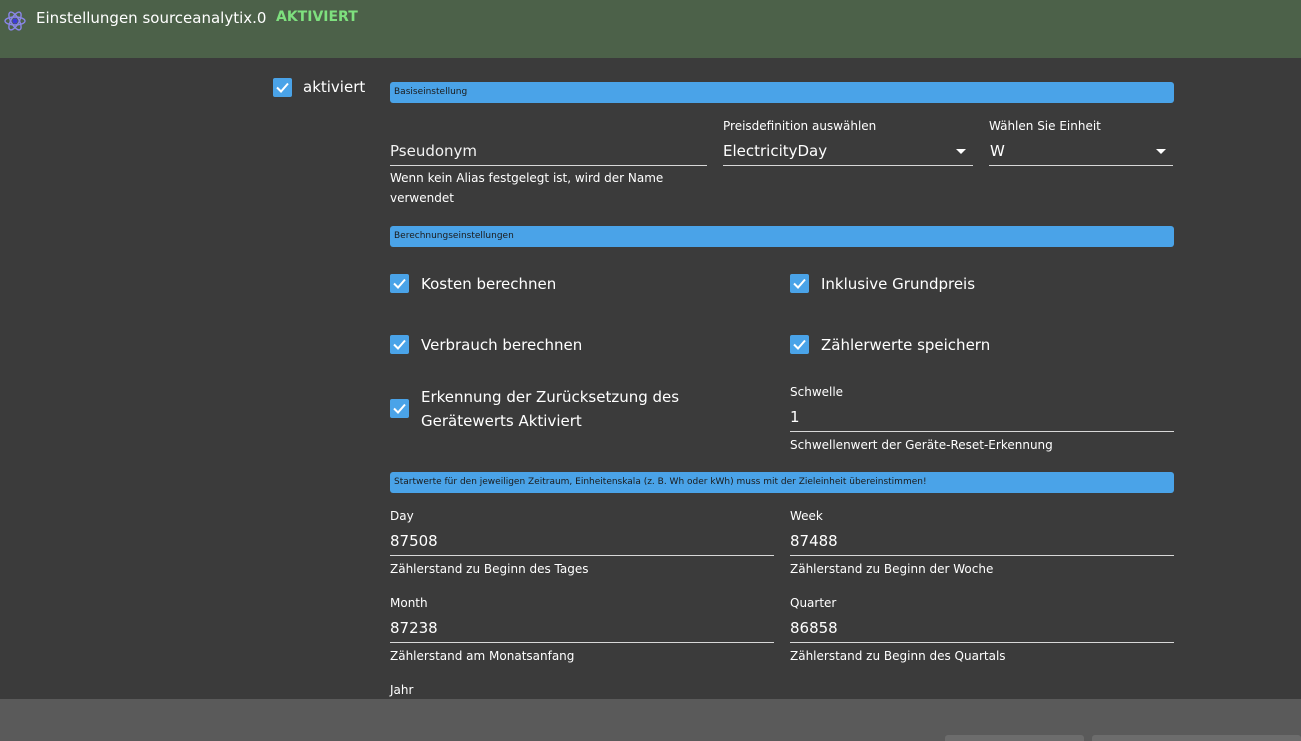 The height and width of the screenshot is (741, 1301). Describe the element at coordinates (795, 417) in the screenshot. I see `threshold-input: 1` at that location.